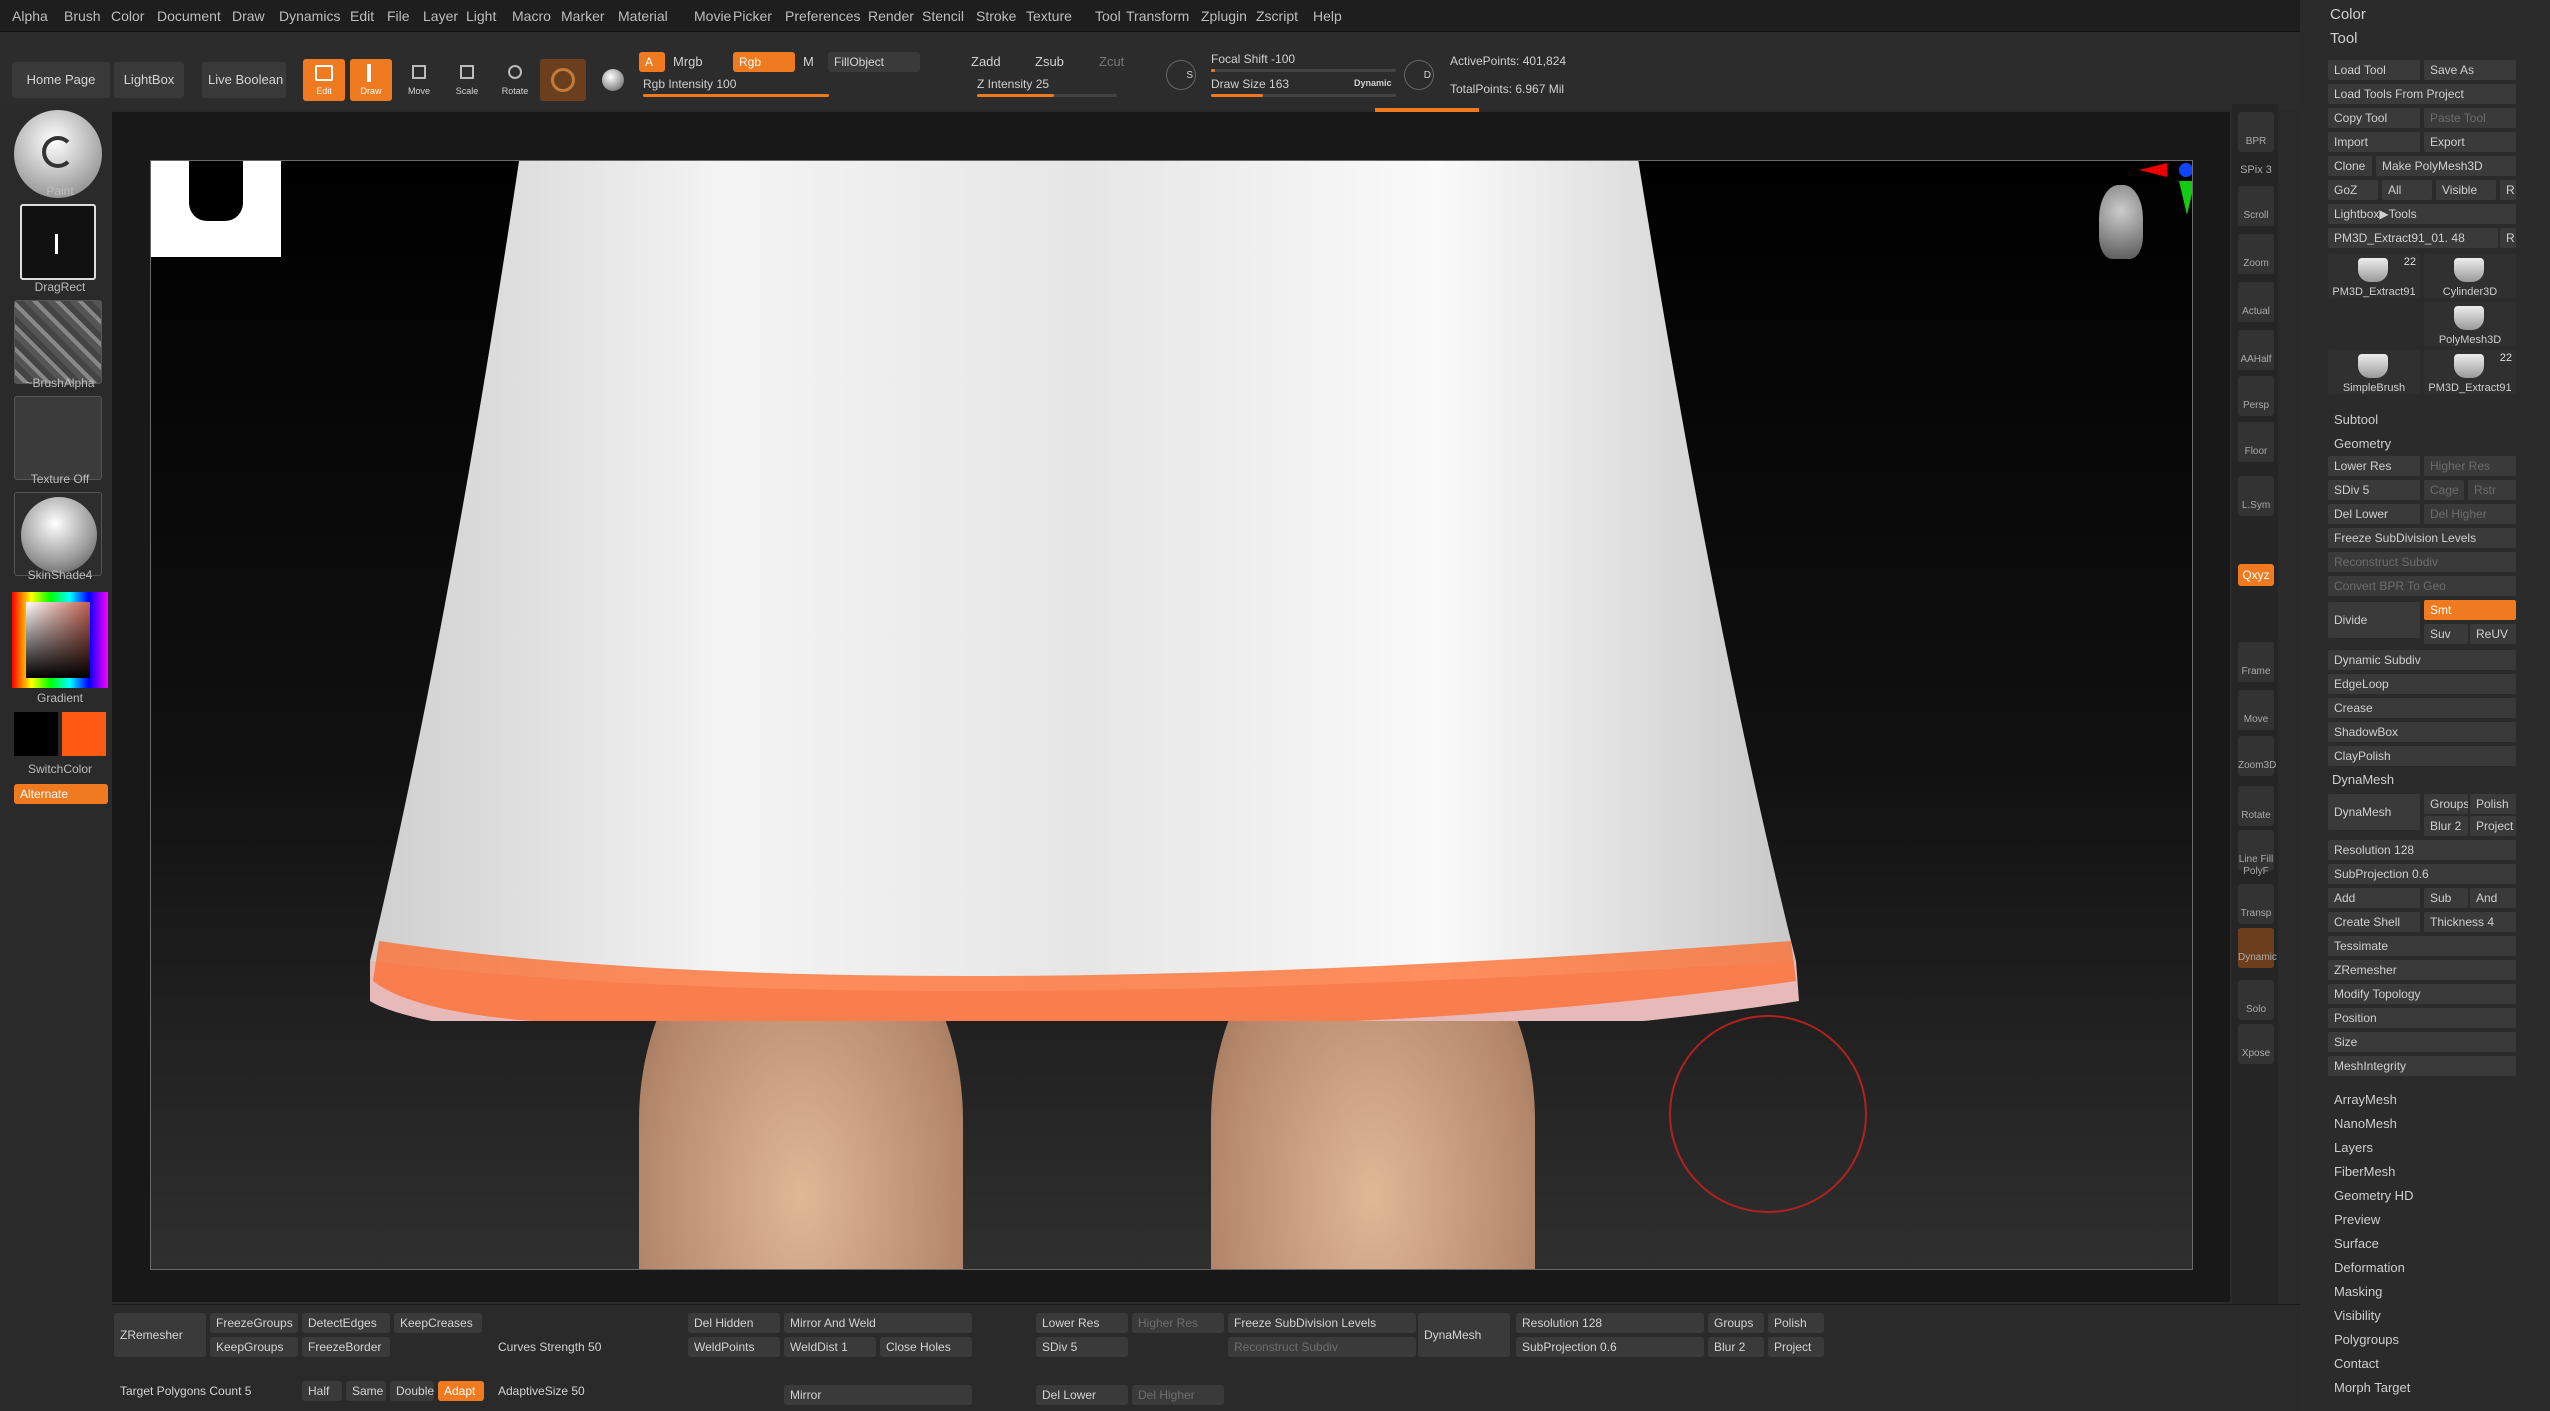 This screenshot has height=1411, width=2550. Describe the element at coordinates (412, 1391) in the screenshot. I see `double-toggle: Double` at that location.